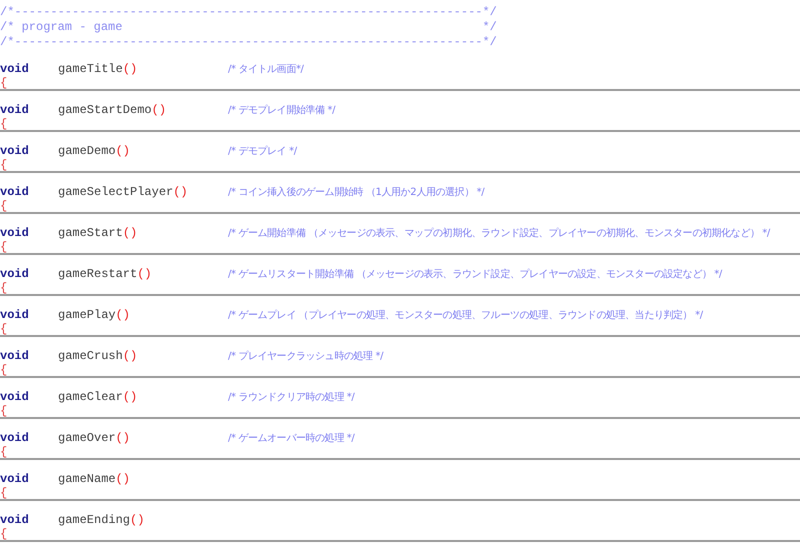 This screenshot has width=800, height=551. Describe the element at coordinates (98, 274) in the screenshot. I see `function-name: gameRestart` at that location.